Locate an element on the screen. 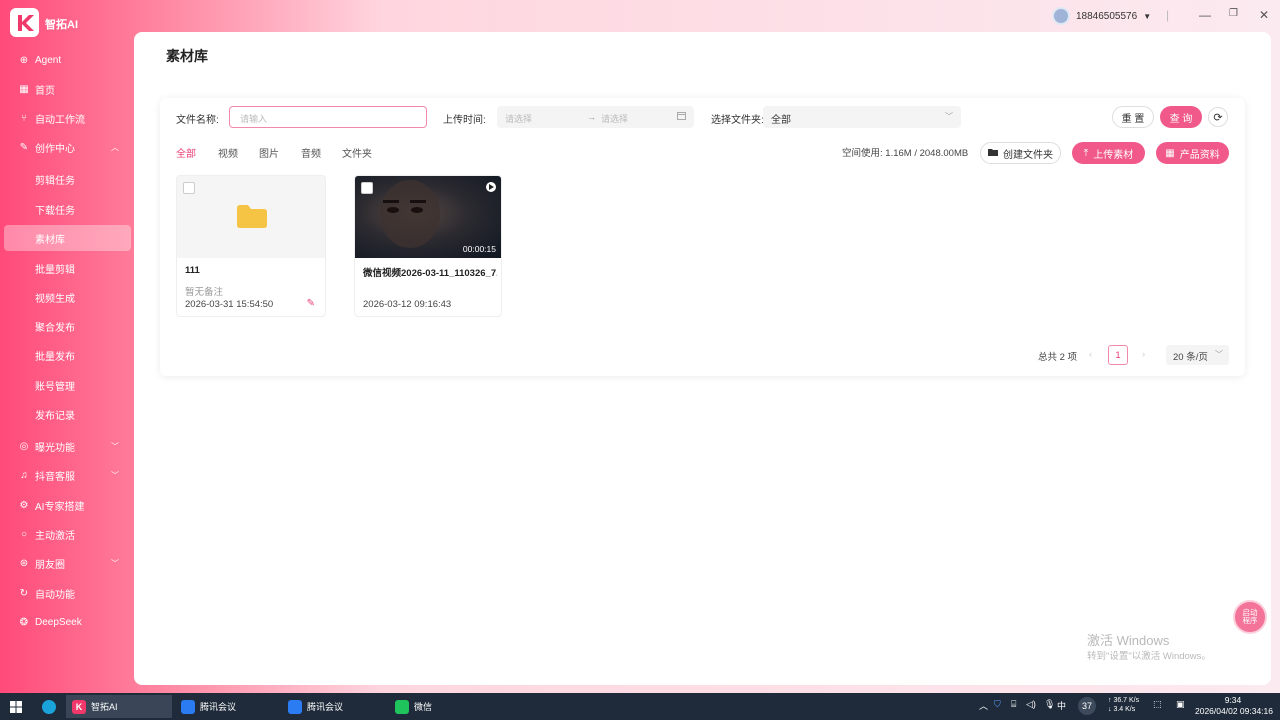  tab-audio: 音频 is located at coordinates (311, 152).